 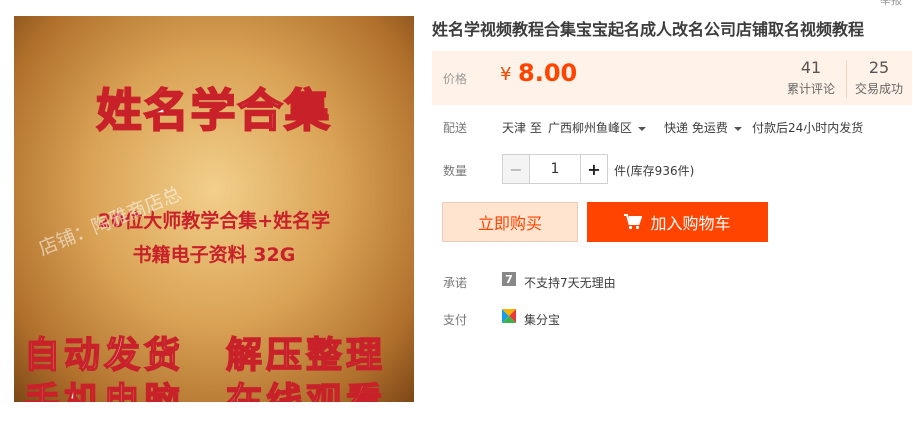 What do you see at coordinates (654, 171) in the screenshot?
I see `stock-text: 件(库存936件)` at bounding box center [654, 171].